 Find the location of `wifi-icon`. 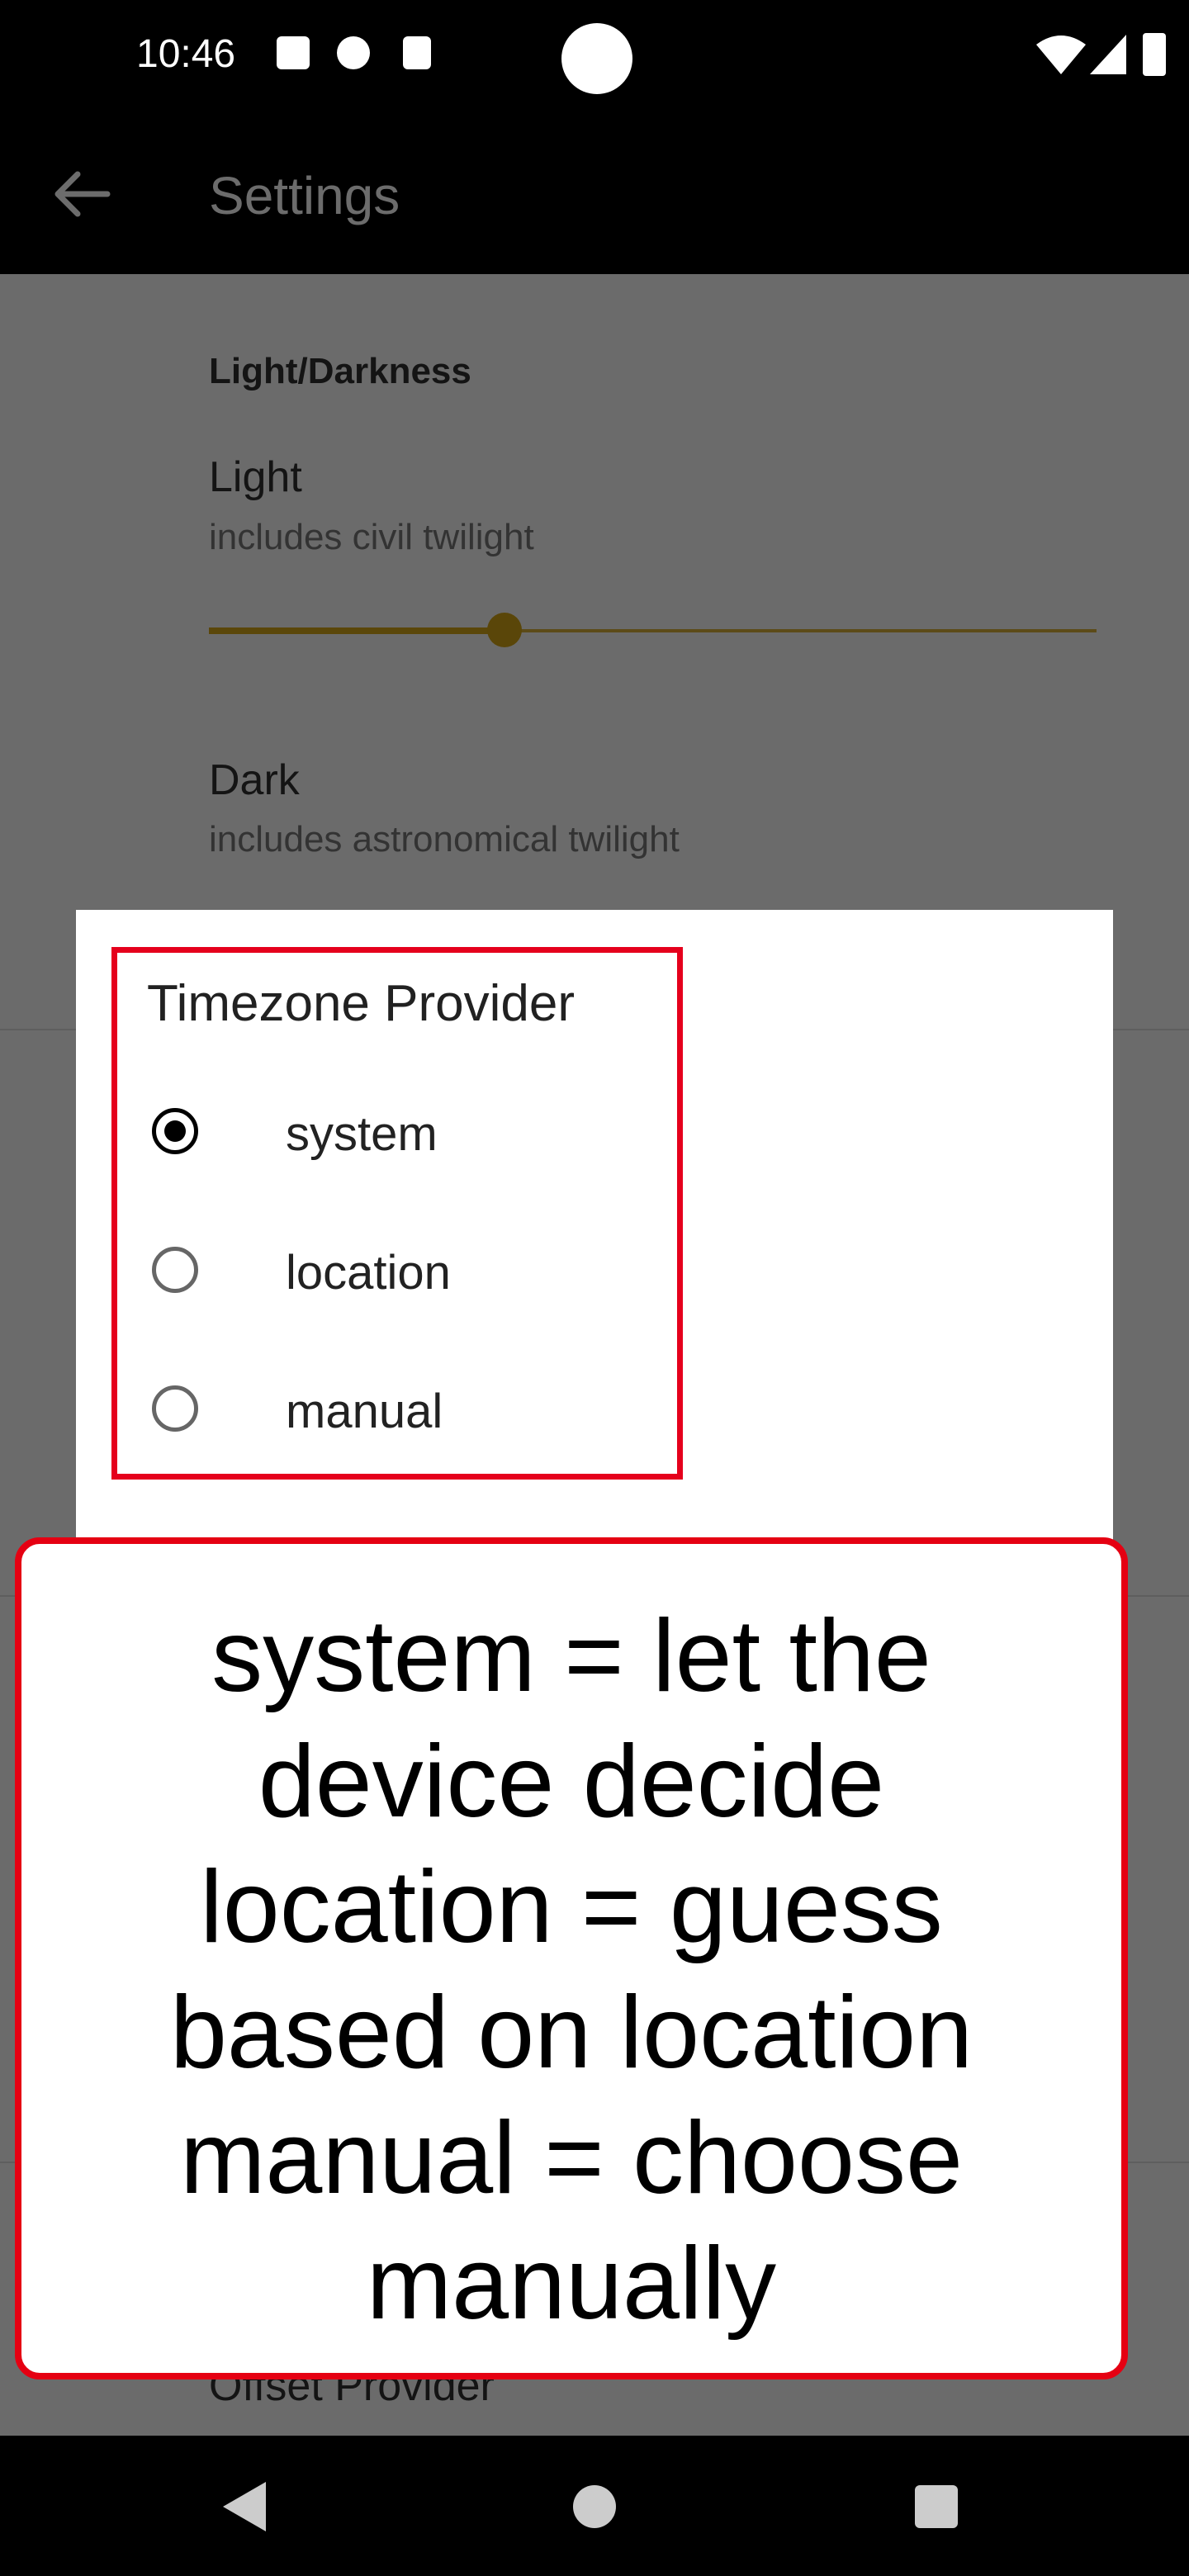

wifi-icon is located at coordinates (1061, 55).